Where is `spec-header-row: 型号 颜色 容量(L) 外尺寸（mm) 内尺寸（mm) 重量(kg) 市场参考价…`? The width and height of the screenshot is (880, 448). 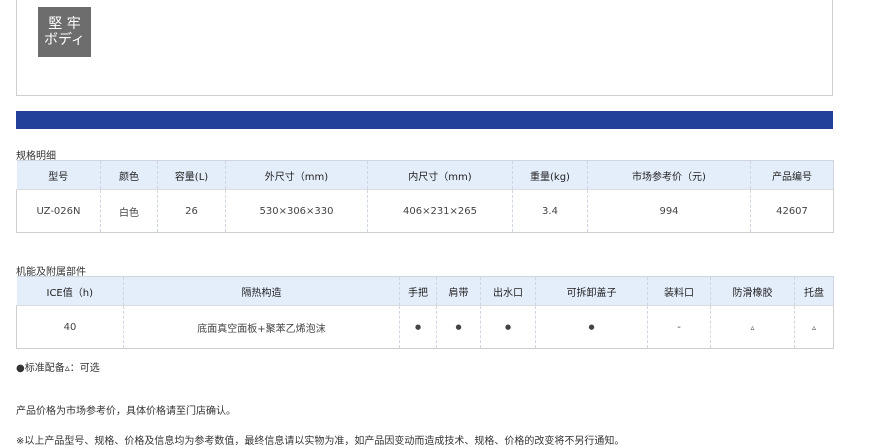 spec-header-row: 型号 颜色 容量(L) 外尺寸（mm) 内尺寸（mm) 重量(kg) 市场参考价… is located at coordinates (425, 175).